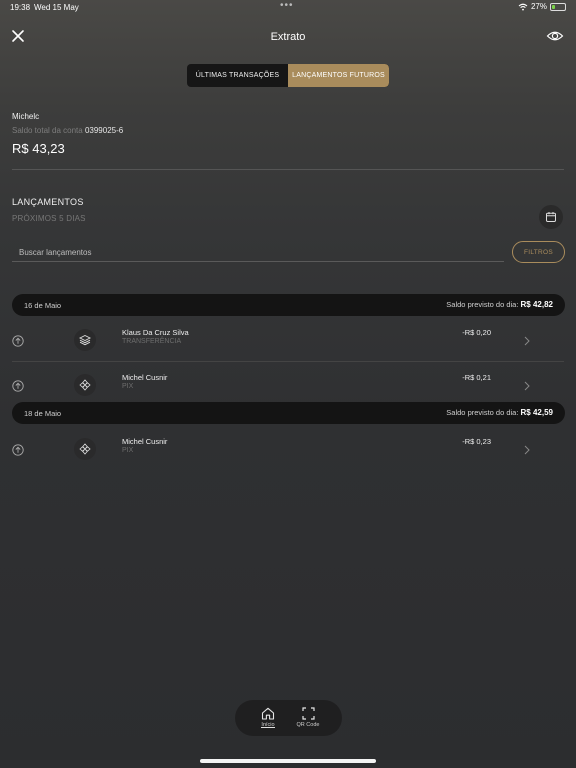 The image size is (576, 768). Describe the element at coordinates (26, 116) in the screenshot. I see `account-holder-name: Michelc` at that location.